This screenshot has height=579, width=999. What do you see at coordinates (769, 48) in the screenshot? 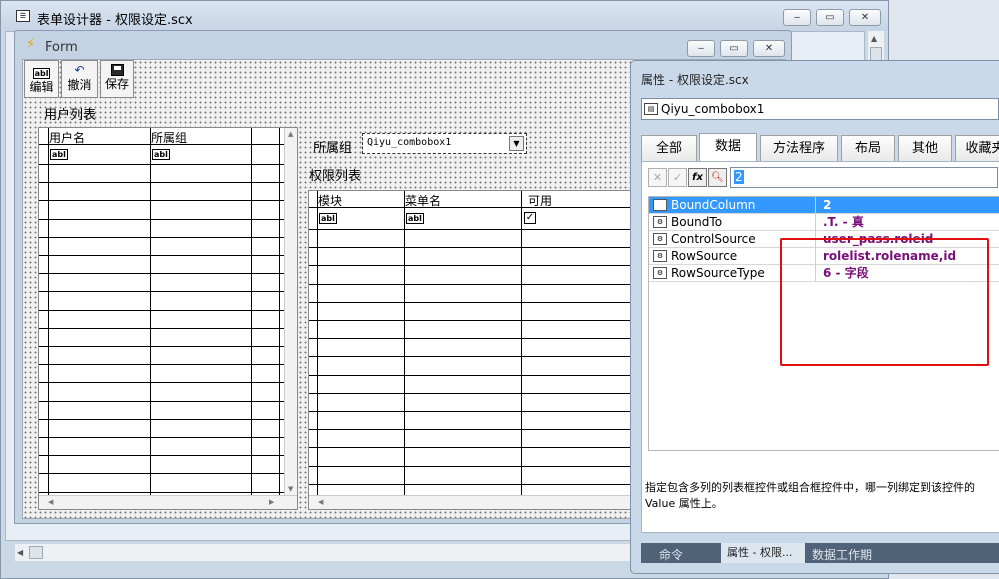
I see `form-close-button: ✕` at bounding box center [769, 48].